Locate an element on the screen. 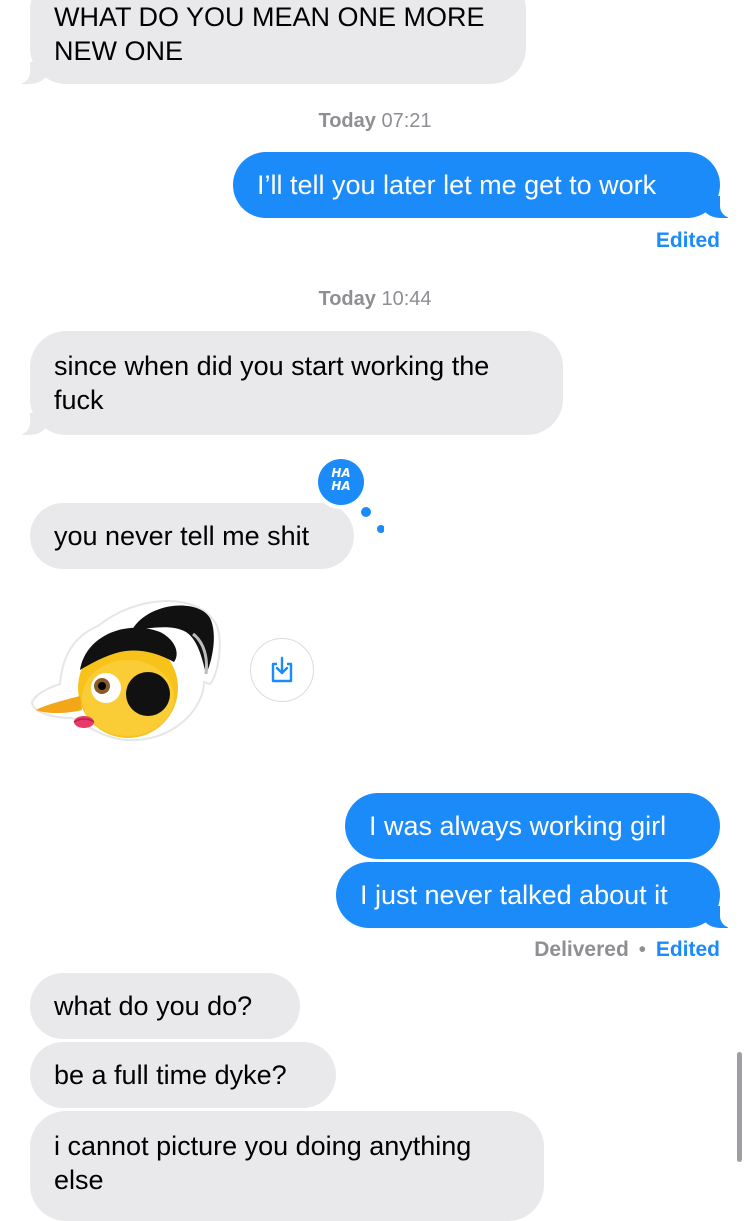 The height and width of the screenshot is (1221, 750). message-text: I was always working girl is located at coordinates (518, 826).